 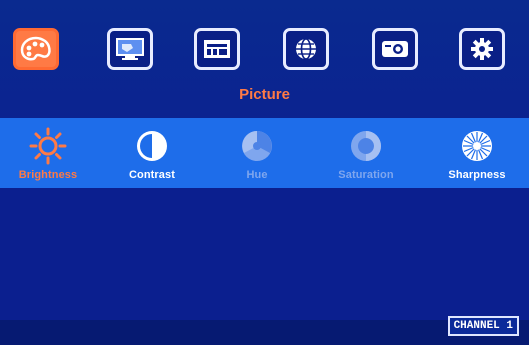 I want to click on tab-projector, so click(x=395, y=49).